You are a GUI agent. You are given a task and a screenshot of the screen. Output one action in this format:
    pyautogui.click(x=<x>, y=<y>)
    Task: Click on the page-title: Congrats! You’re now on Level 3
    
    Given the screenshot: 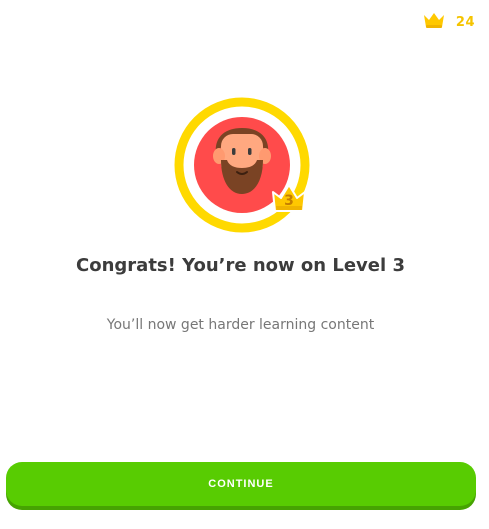 What is the action you would take?
    pyautogui.click(x=240, y=265)
    